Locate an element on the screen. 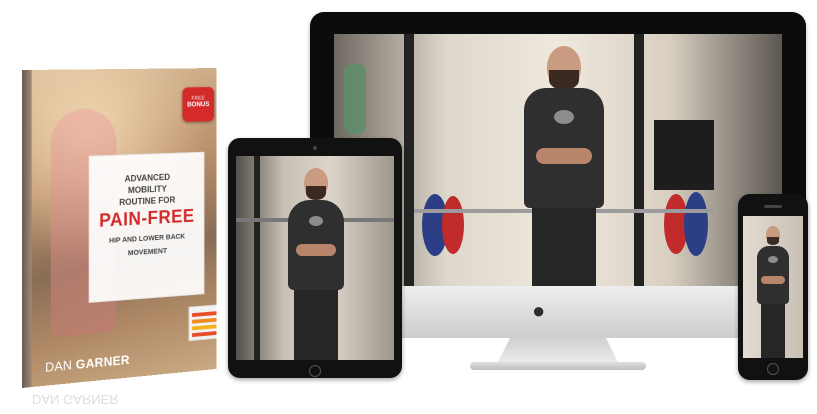 The height and width of the screenshot is (414, 817). book-title-highlight: PAIN-FREE is located at coordinates (147, 219).